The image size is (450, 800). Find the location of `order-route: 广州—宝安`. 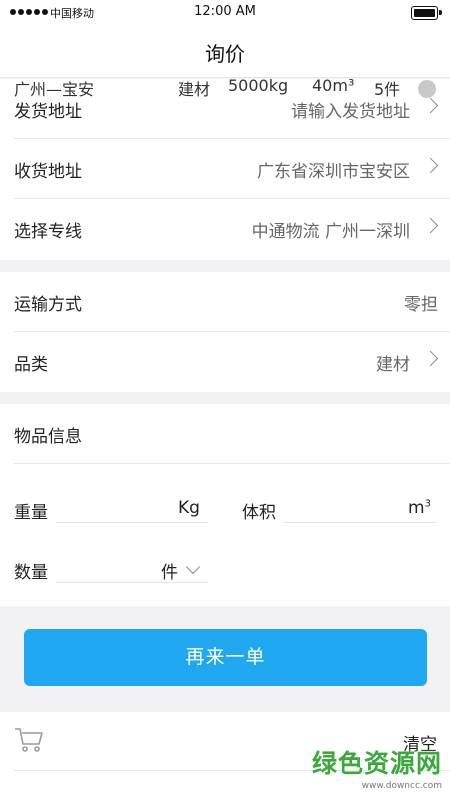

order-route: 广州—宝安 is located at coordinates (54, 89).